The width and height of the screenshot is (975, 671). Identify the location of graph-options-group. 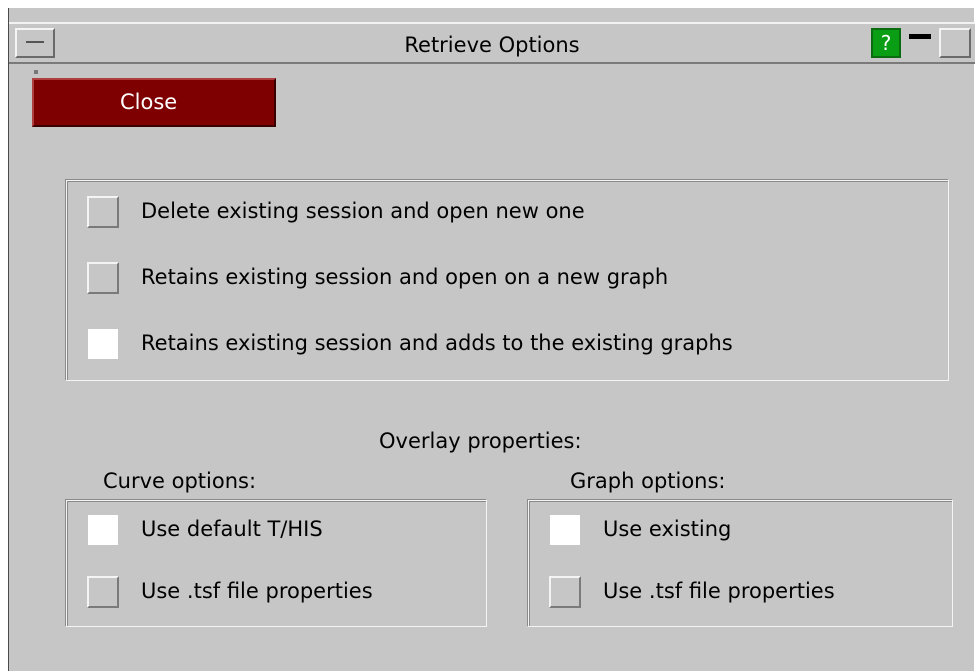
(740, 563).